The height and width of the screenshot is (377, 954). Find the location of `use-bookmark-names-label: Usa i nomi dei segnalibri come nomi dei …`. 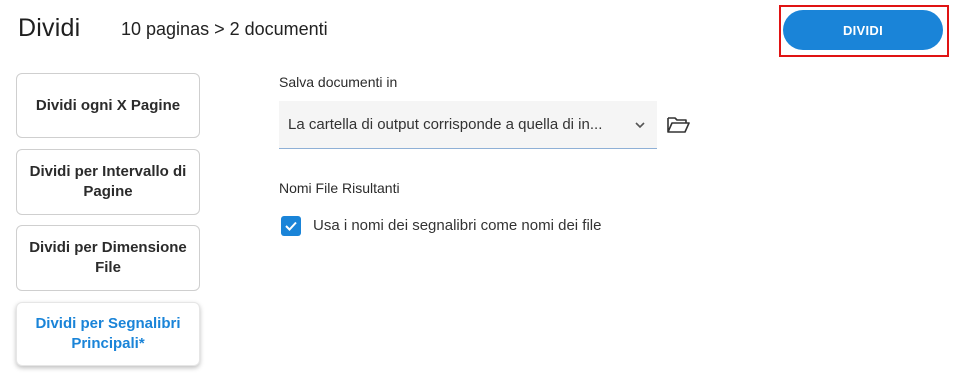

use-bookmark-names-label: Usa i nomi dei segnalibri come nomi dei … is located at coordinates (457, 225).